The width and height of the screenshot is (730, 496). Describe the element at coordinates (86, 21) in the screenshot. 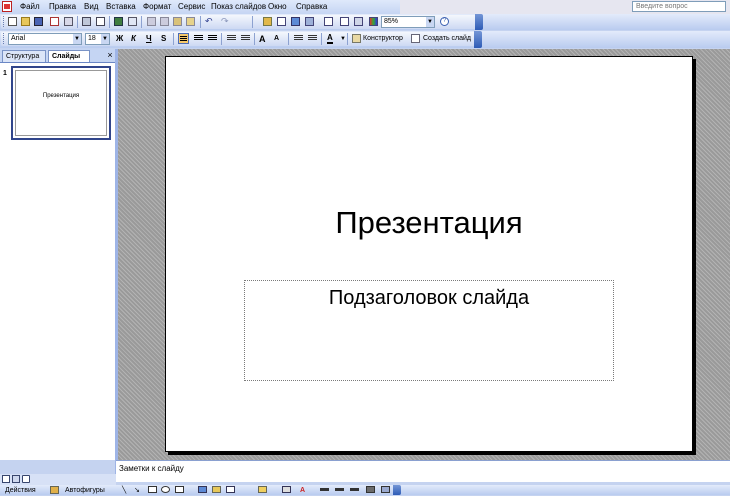

I see `print-icon` at that location.